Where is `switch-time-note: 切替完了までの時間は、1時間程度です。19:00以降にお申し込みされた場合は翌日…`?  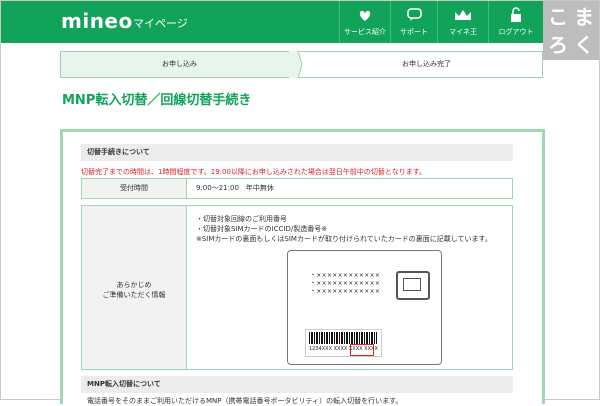
switch-time-note: 切替完了までの時間は、1時間程度です。19:00以降にお申し込みされた場合は翌日… is located at coordinates (254, 172).